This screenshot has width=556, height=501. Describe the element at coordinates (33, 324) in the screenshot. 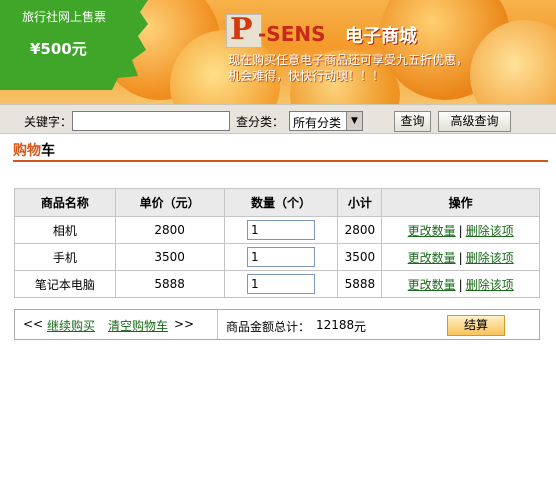

I see `double-left-arrow-icon: <<` at that location.